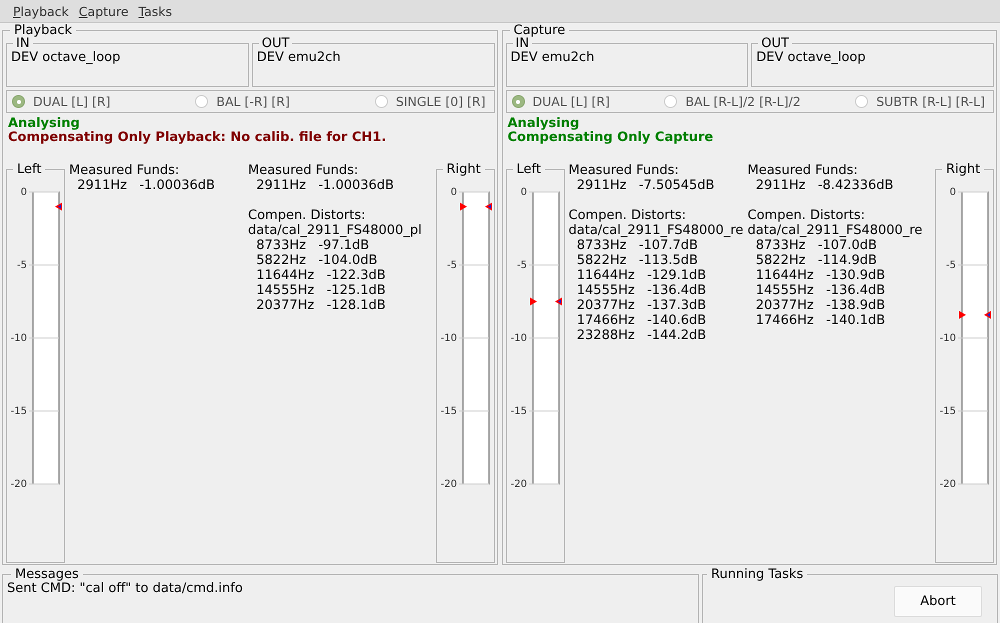  Describe the element at coordinates (938, 601) in the screenshot. I see `abort-button: Abort` at that location.